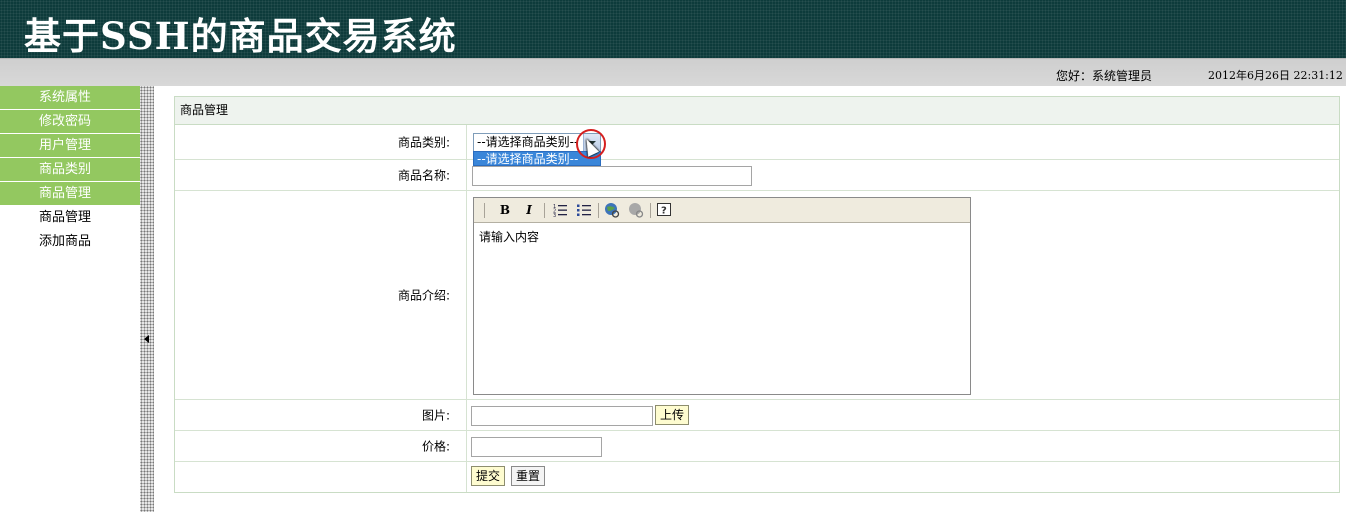 This screenshot has height=512, width=1346. I want to click on link-icon, so click(612, 210).